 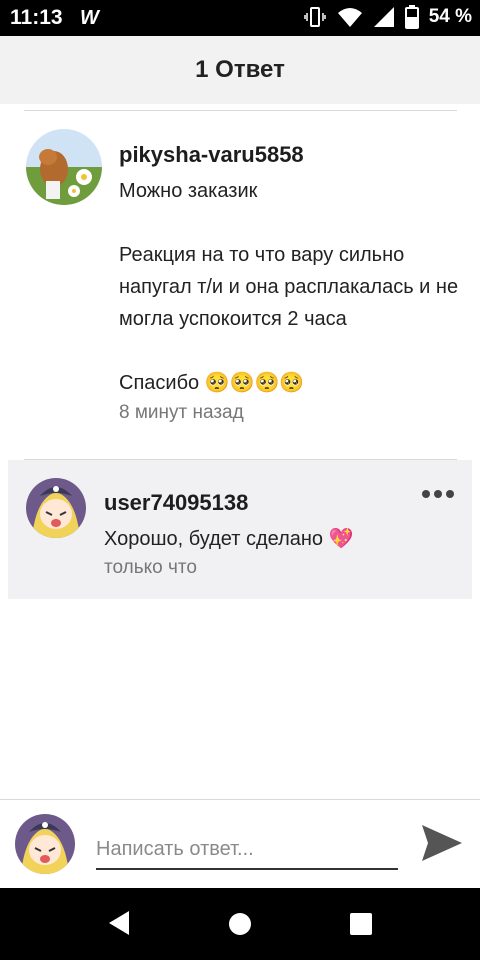 What do you see at coordinates (349, 17) in the screenshot?
I see `wifi-icon` at bounding box center [349, 17].